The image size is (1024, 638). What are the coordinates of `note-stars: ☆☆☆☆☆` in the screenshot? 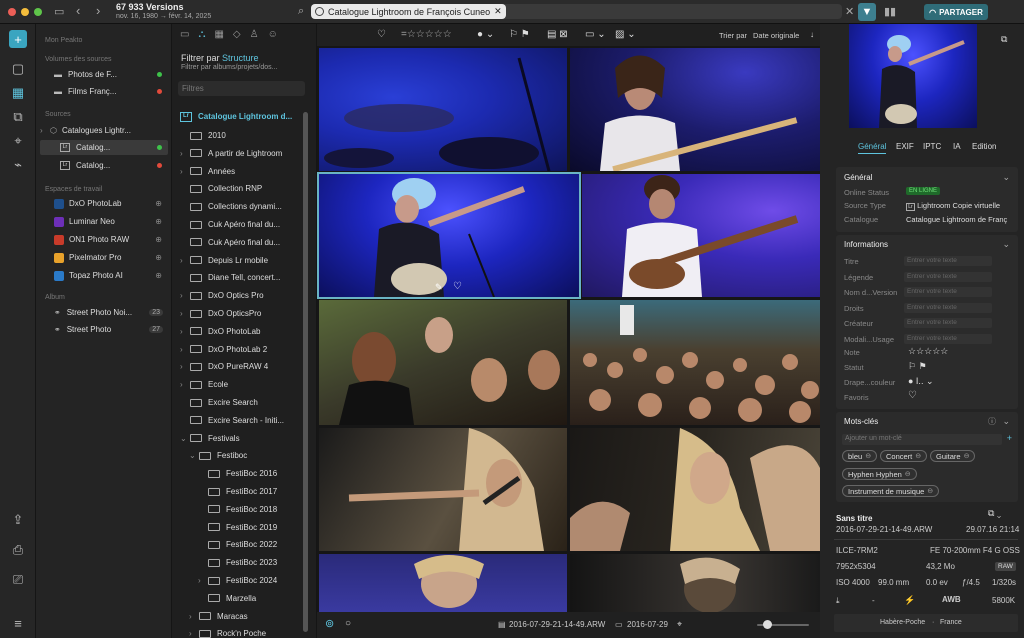 It's located at (928, 351).